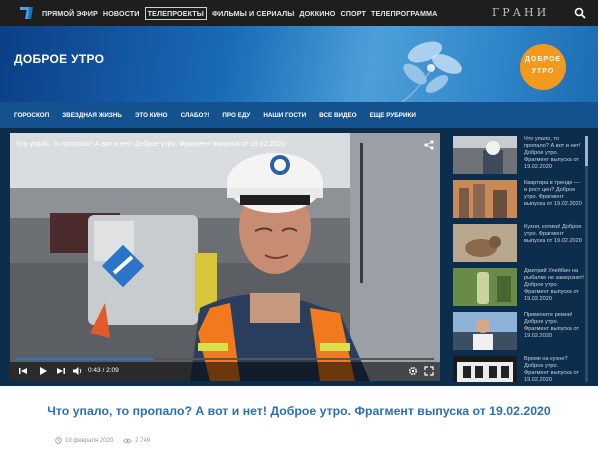 Image resolution: width=598 pixels, height=450 pixels. I want to click on nav-schedule: Телепрограмма, so click(404, 13).